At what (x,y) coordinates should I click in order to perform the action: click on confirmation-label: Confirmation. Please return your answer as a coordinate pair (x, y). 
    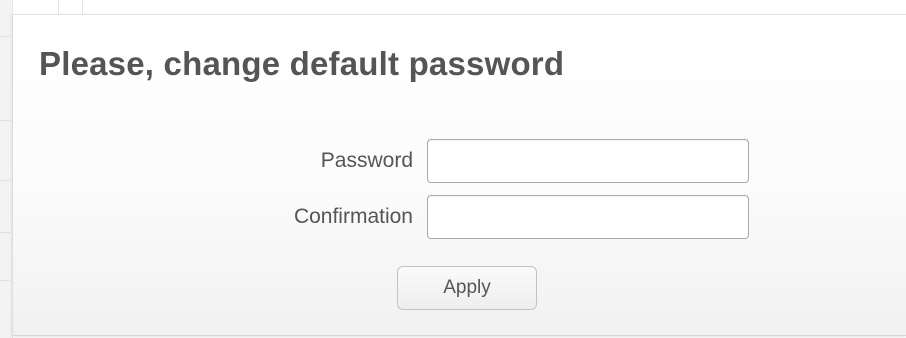
    Looking at the image, I should click on (353, 216).